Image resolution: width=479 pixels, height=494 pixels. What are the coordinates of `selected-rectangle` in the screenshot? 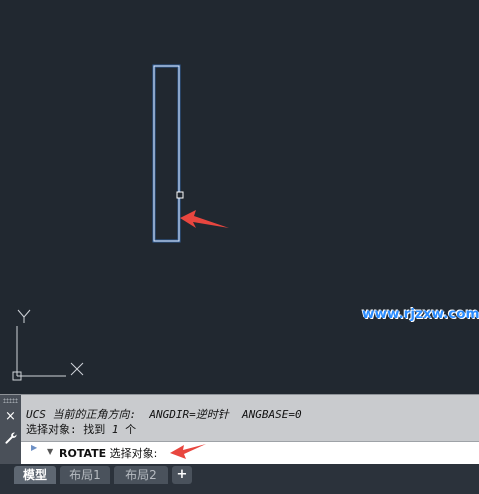 It's located at (166, 153).